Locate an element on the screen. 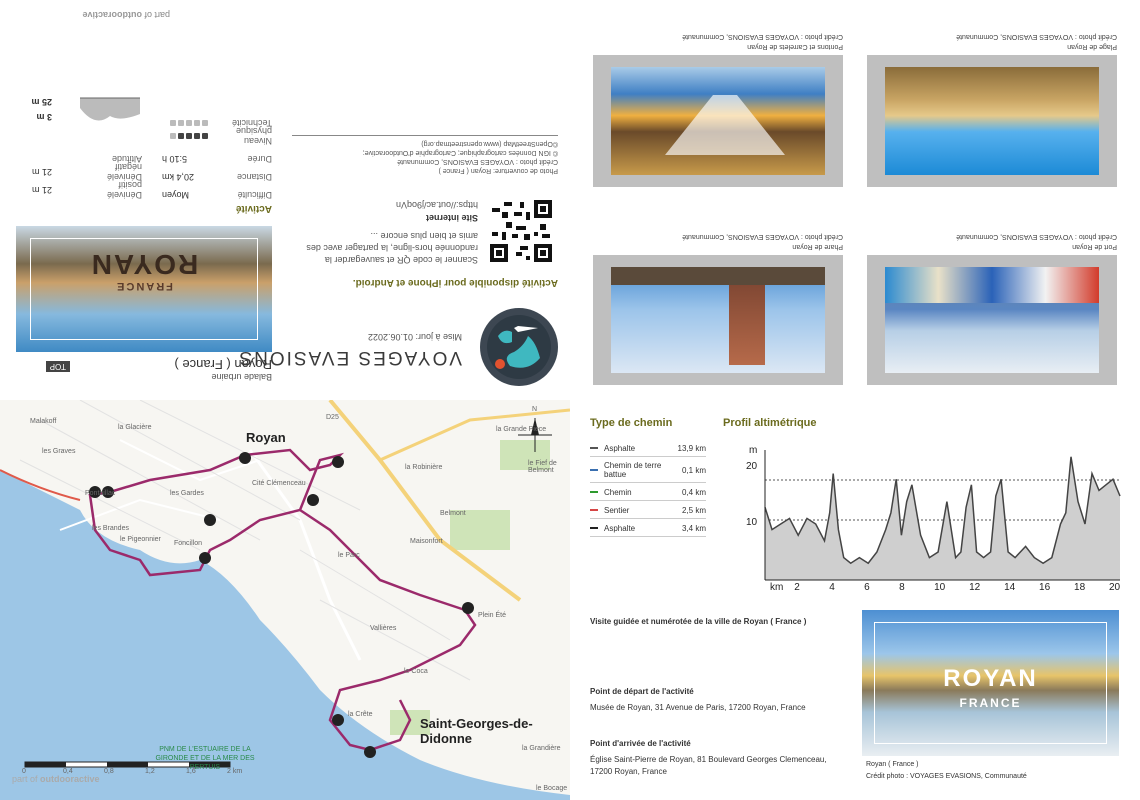 This screenshot has height=800, width=1140. photo-4-title: Pontons et Carrelets de Royan is located at coordinates (795, 46).